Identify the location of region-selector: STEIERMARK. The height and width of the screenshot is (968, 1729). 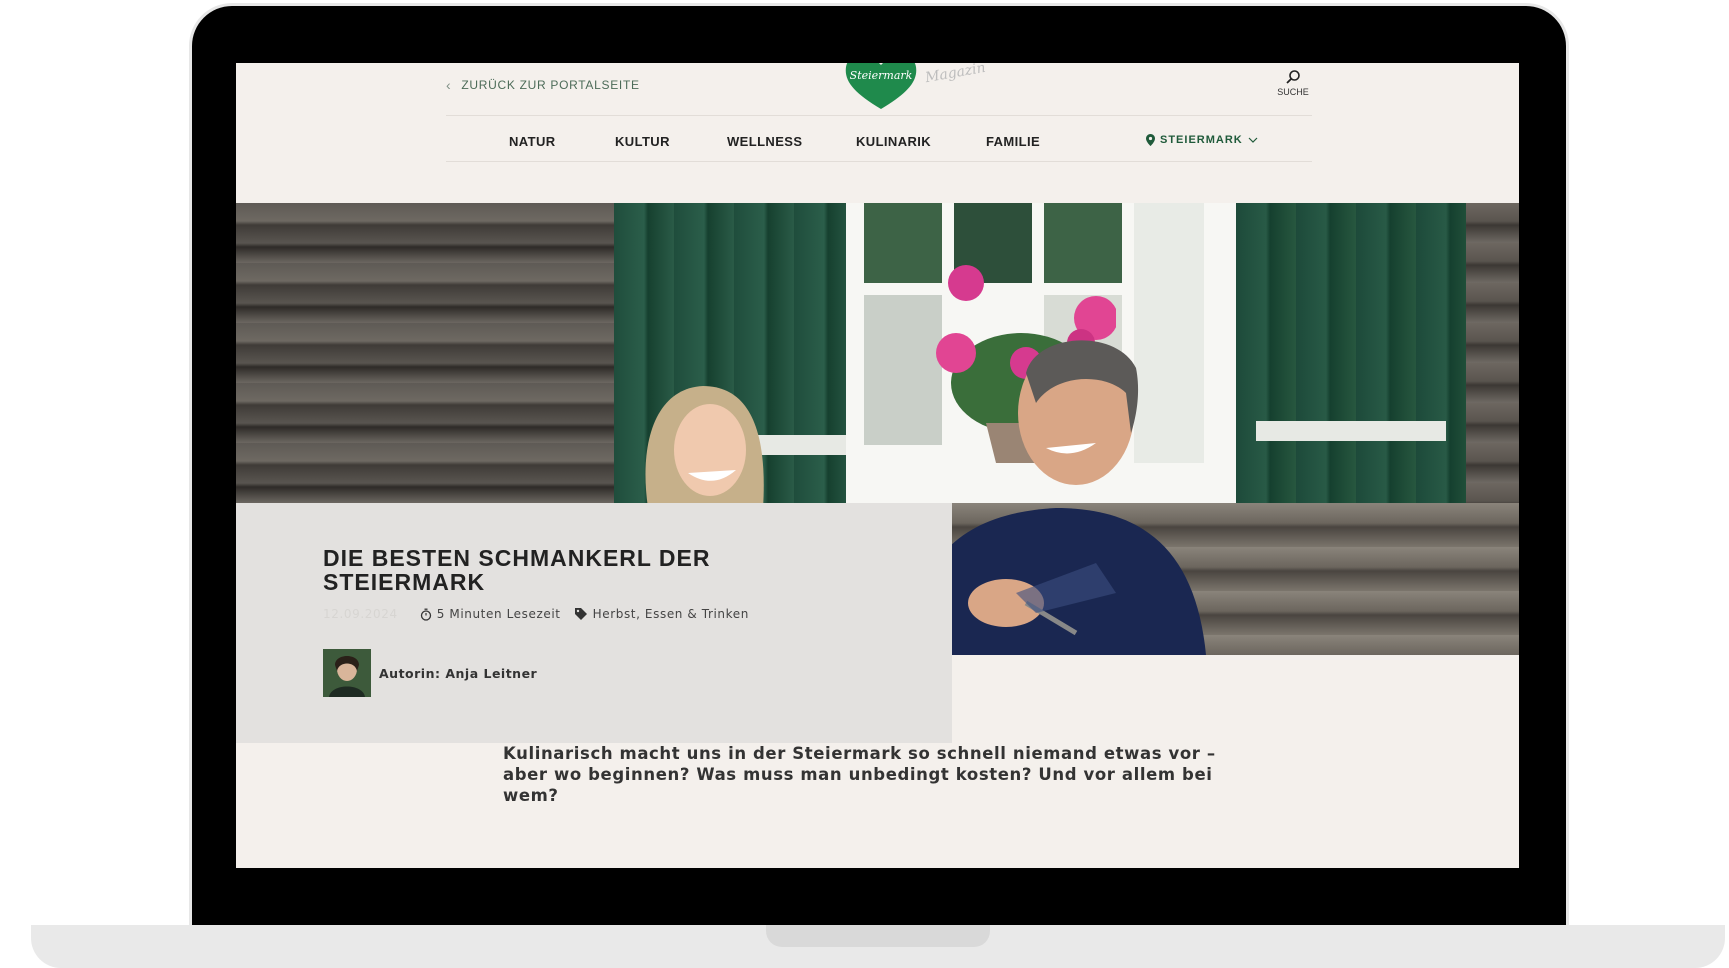
(1202, 140).